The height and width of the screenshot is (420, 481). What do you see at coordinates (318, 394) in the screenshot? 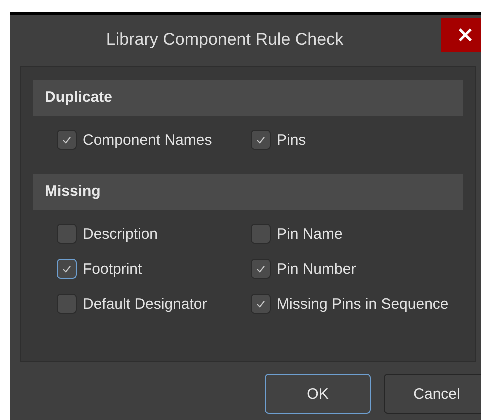
I see `ok-button: OK` at bounding box center [318, 394].